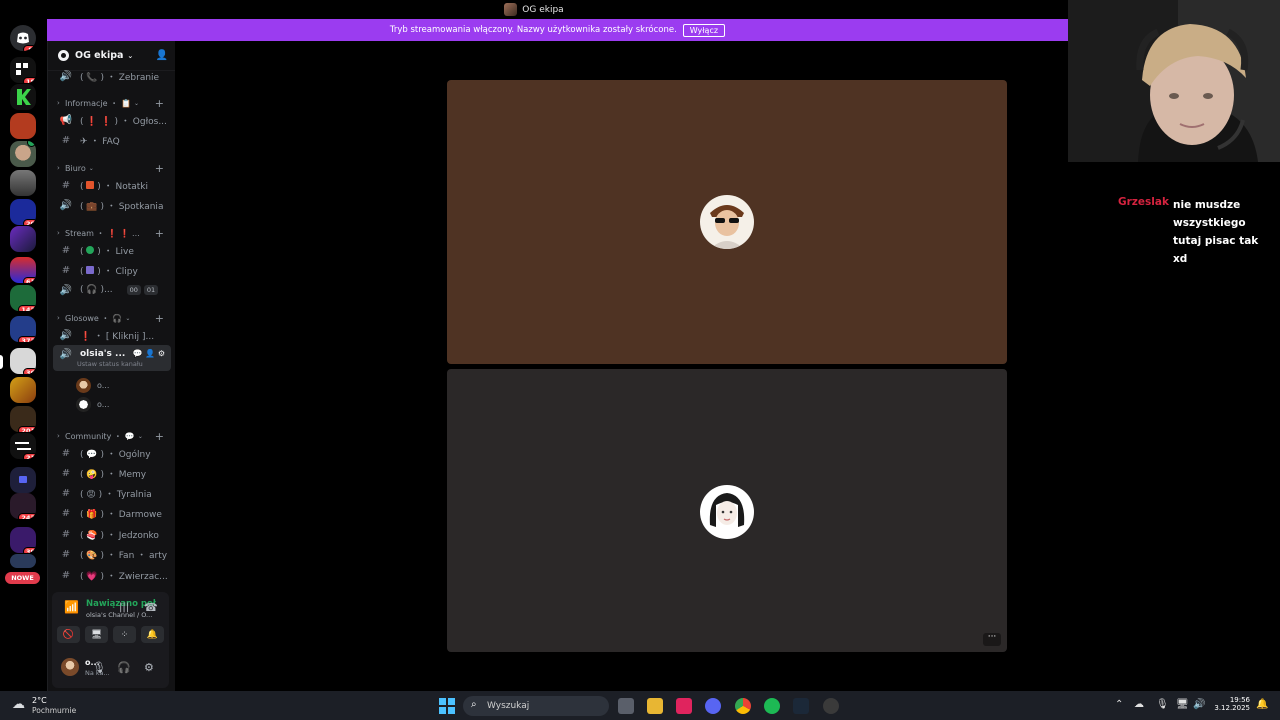 The image size is (1280, 720). What do you see at coordinates (112, 250) in the screenshot?
I see `channel-live: # ( ) ・ Live` at bounding box center [112, 250].